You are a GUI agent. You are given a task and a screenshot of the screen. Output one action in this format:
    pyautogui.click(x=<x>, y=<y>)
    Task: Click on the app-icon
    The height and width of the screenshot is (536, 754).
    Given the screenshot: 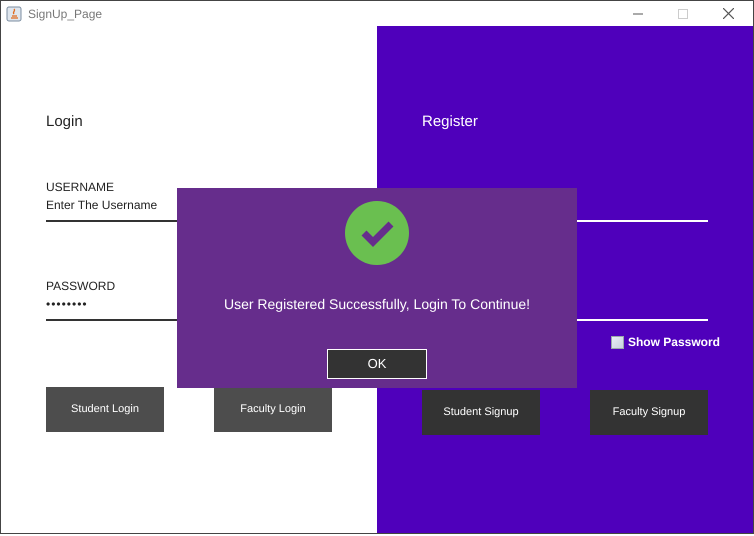 What is the action you would take?
    pyautogui.click(x=14, y=14)
    